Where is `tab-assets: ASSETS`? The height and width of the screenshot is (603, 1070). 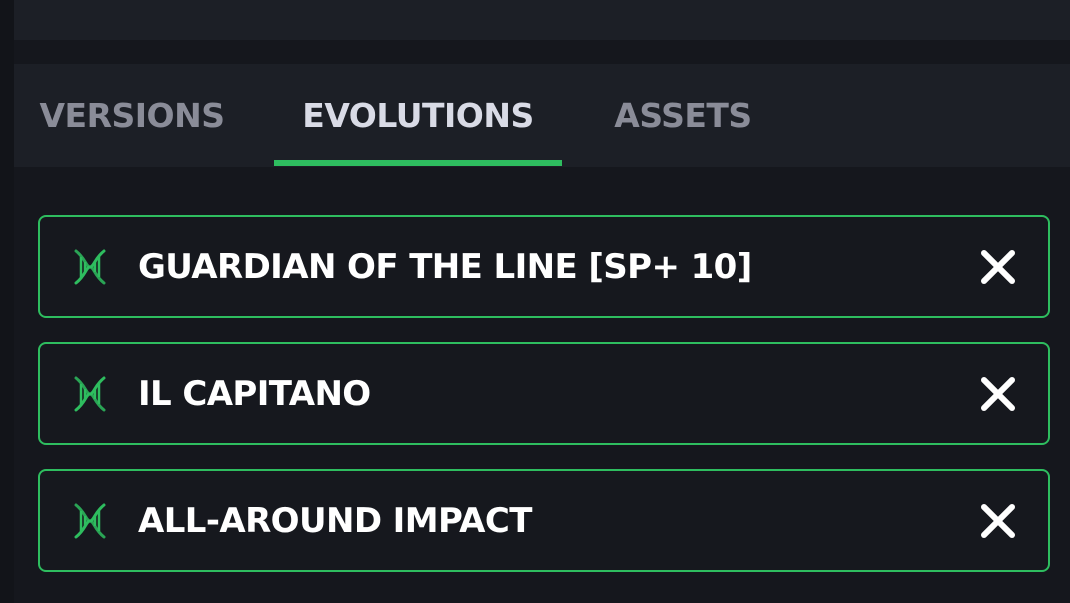
tab-assets: ASSETS is located at coordinates (683, 115).